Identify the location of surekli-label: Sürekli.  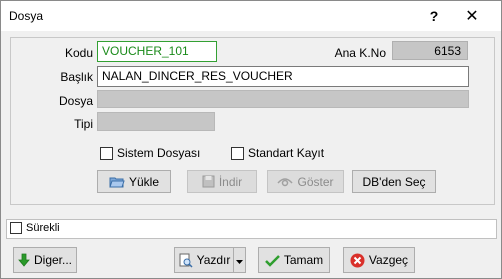
(43, 228).